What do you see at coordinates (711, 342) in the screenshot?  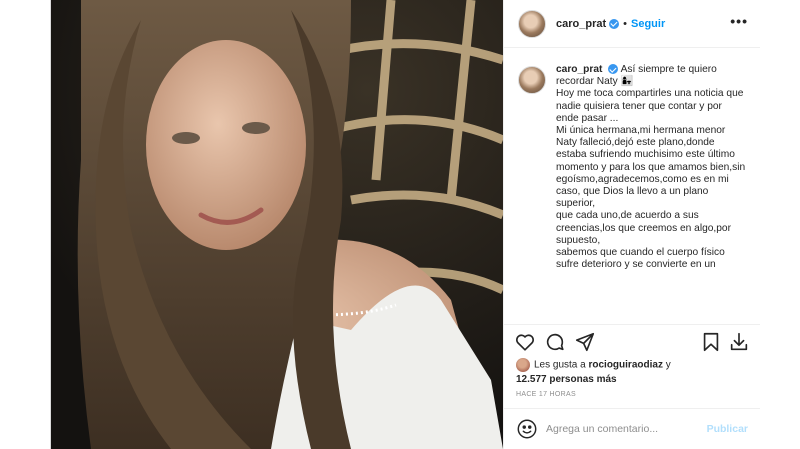 I see `bookmark-icon` at bounding box center [711, 342].